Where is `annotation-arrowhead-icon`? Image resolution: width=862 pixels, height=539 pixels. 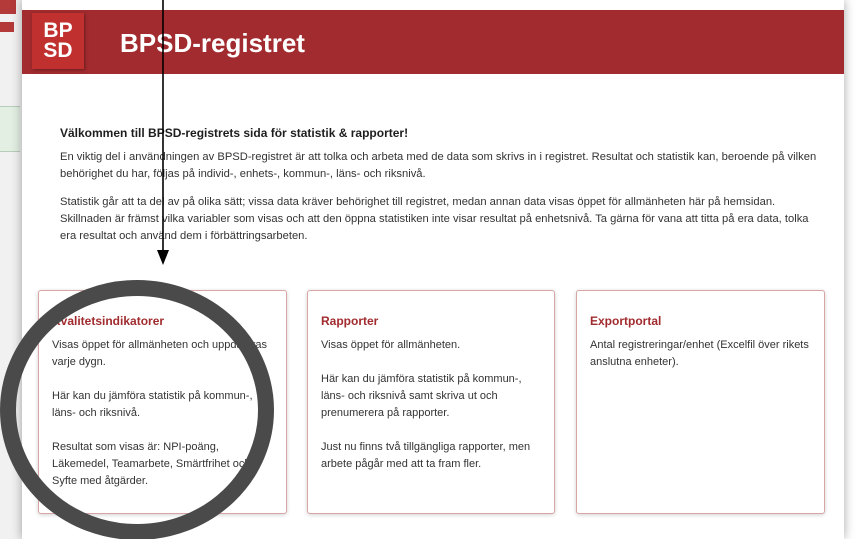 annotation-arrowhead-icon is located at coordinates (163, 257).